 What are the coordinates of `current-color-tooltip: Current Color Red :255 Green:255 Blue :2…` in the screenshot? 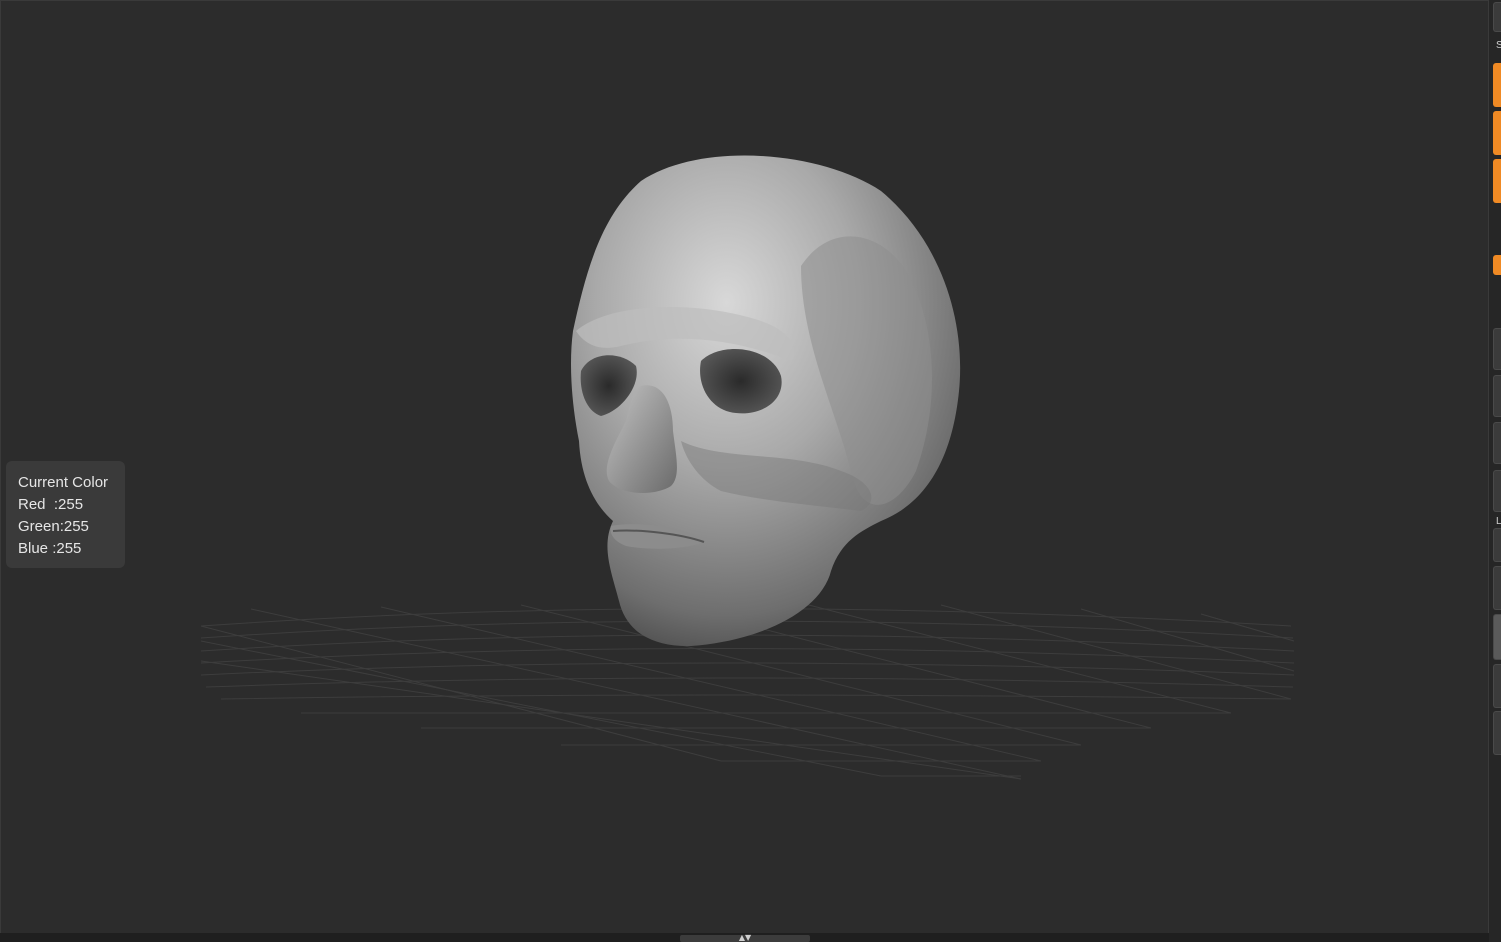 It's located at (65, 514).